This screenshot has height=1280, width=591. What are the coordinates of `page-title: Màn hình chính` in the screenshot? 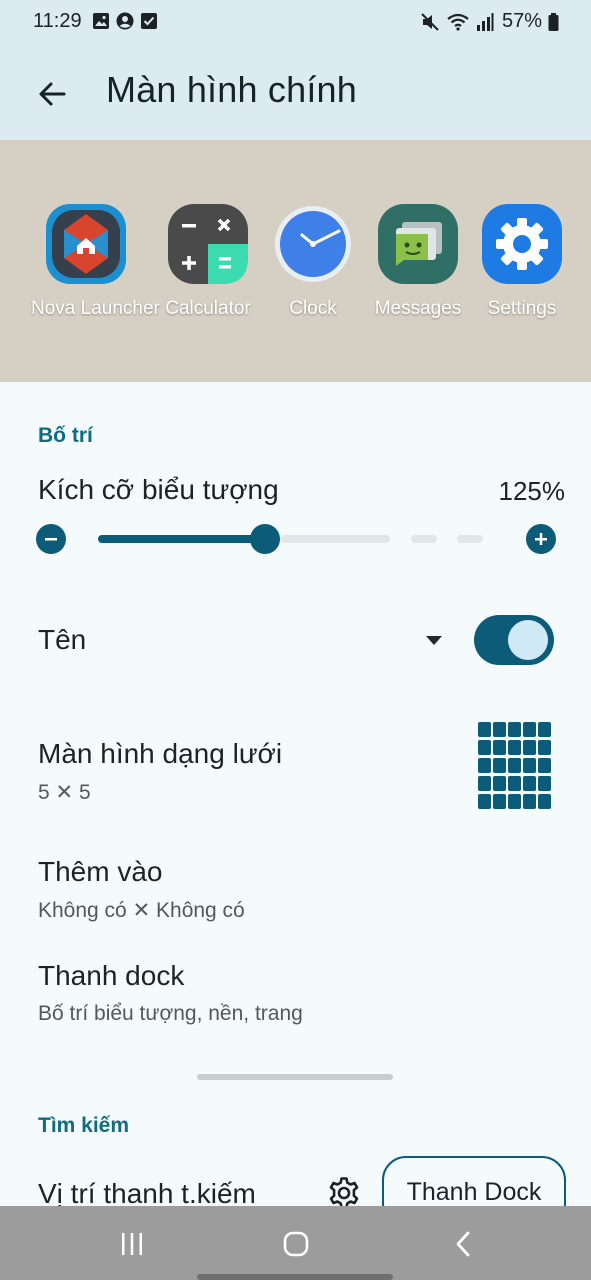 It's located at (231, 89).